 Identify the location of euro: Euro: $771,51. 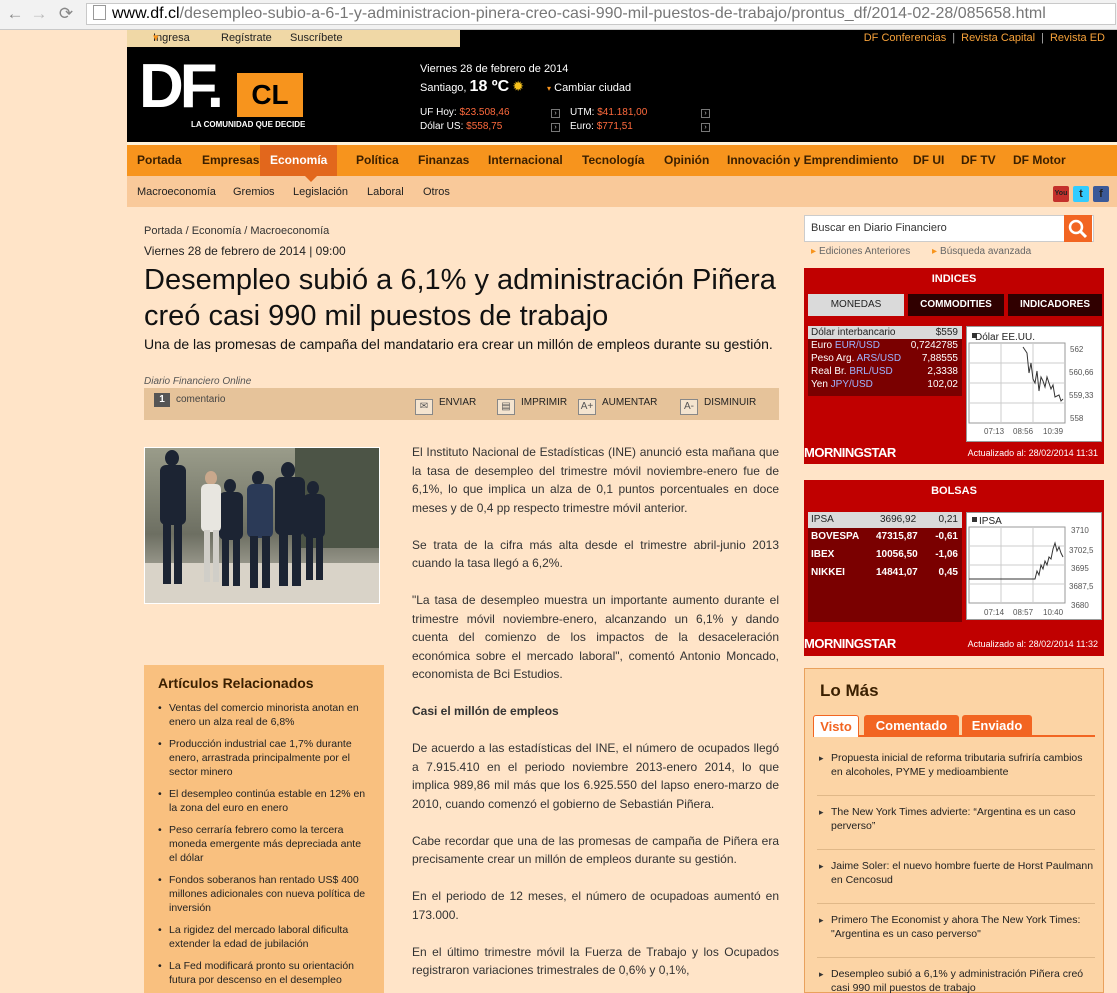
(601, 126).